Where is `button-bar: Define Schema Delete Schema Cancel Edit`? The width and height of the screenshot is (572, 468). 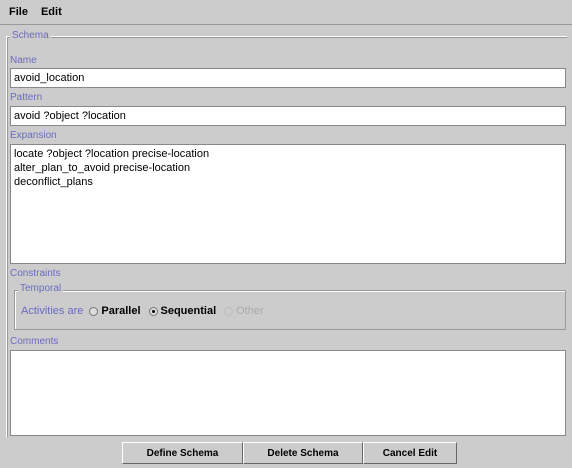
button-bar: Define Schema Delete Schema Cancel Edit is located at coordinates (289, 453).